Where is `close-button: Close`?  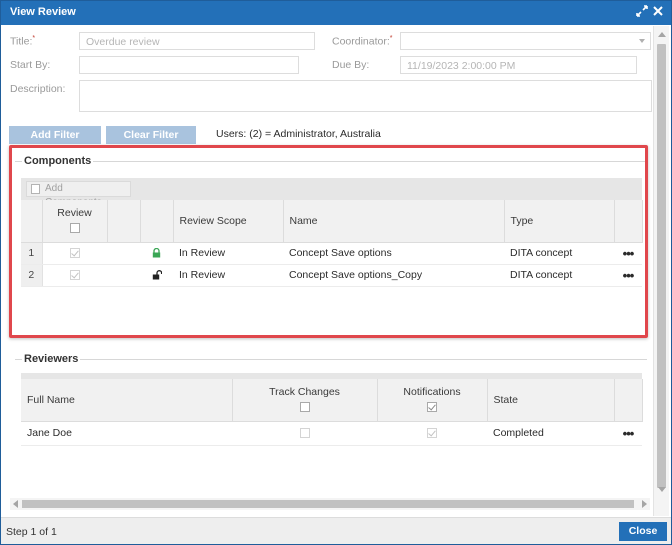
close-button: Close is located at coordinates (643, 531).